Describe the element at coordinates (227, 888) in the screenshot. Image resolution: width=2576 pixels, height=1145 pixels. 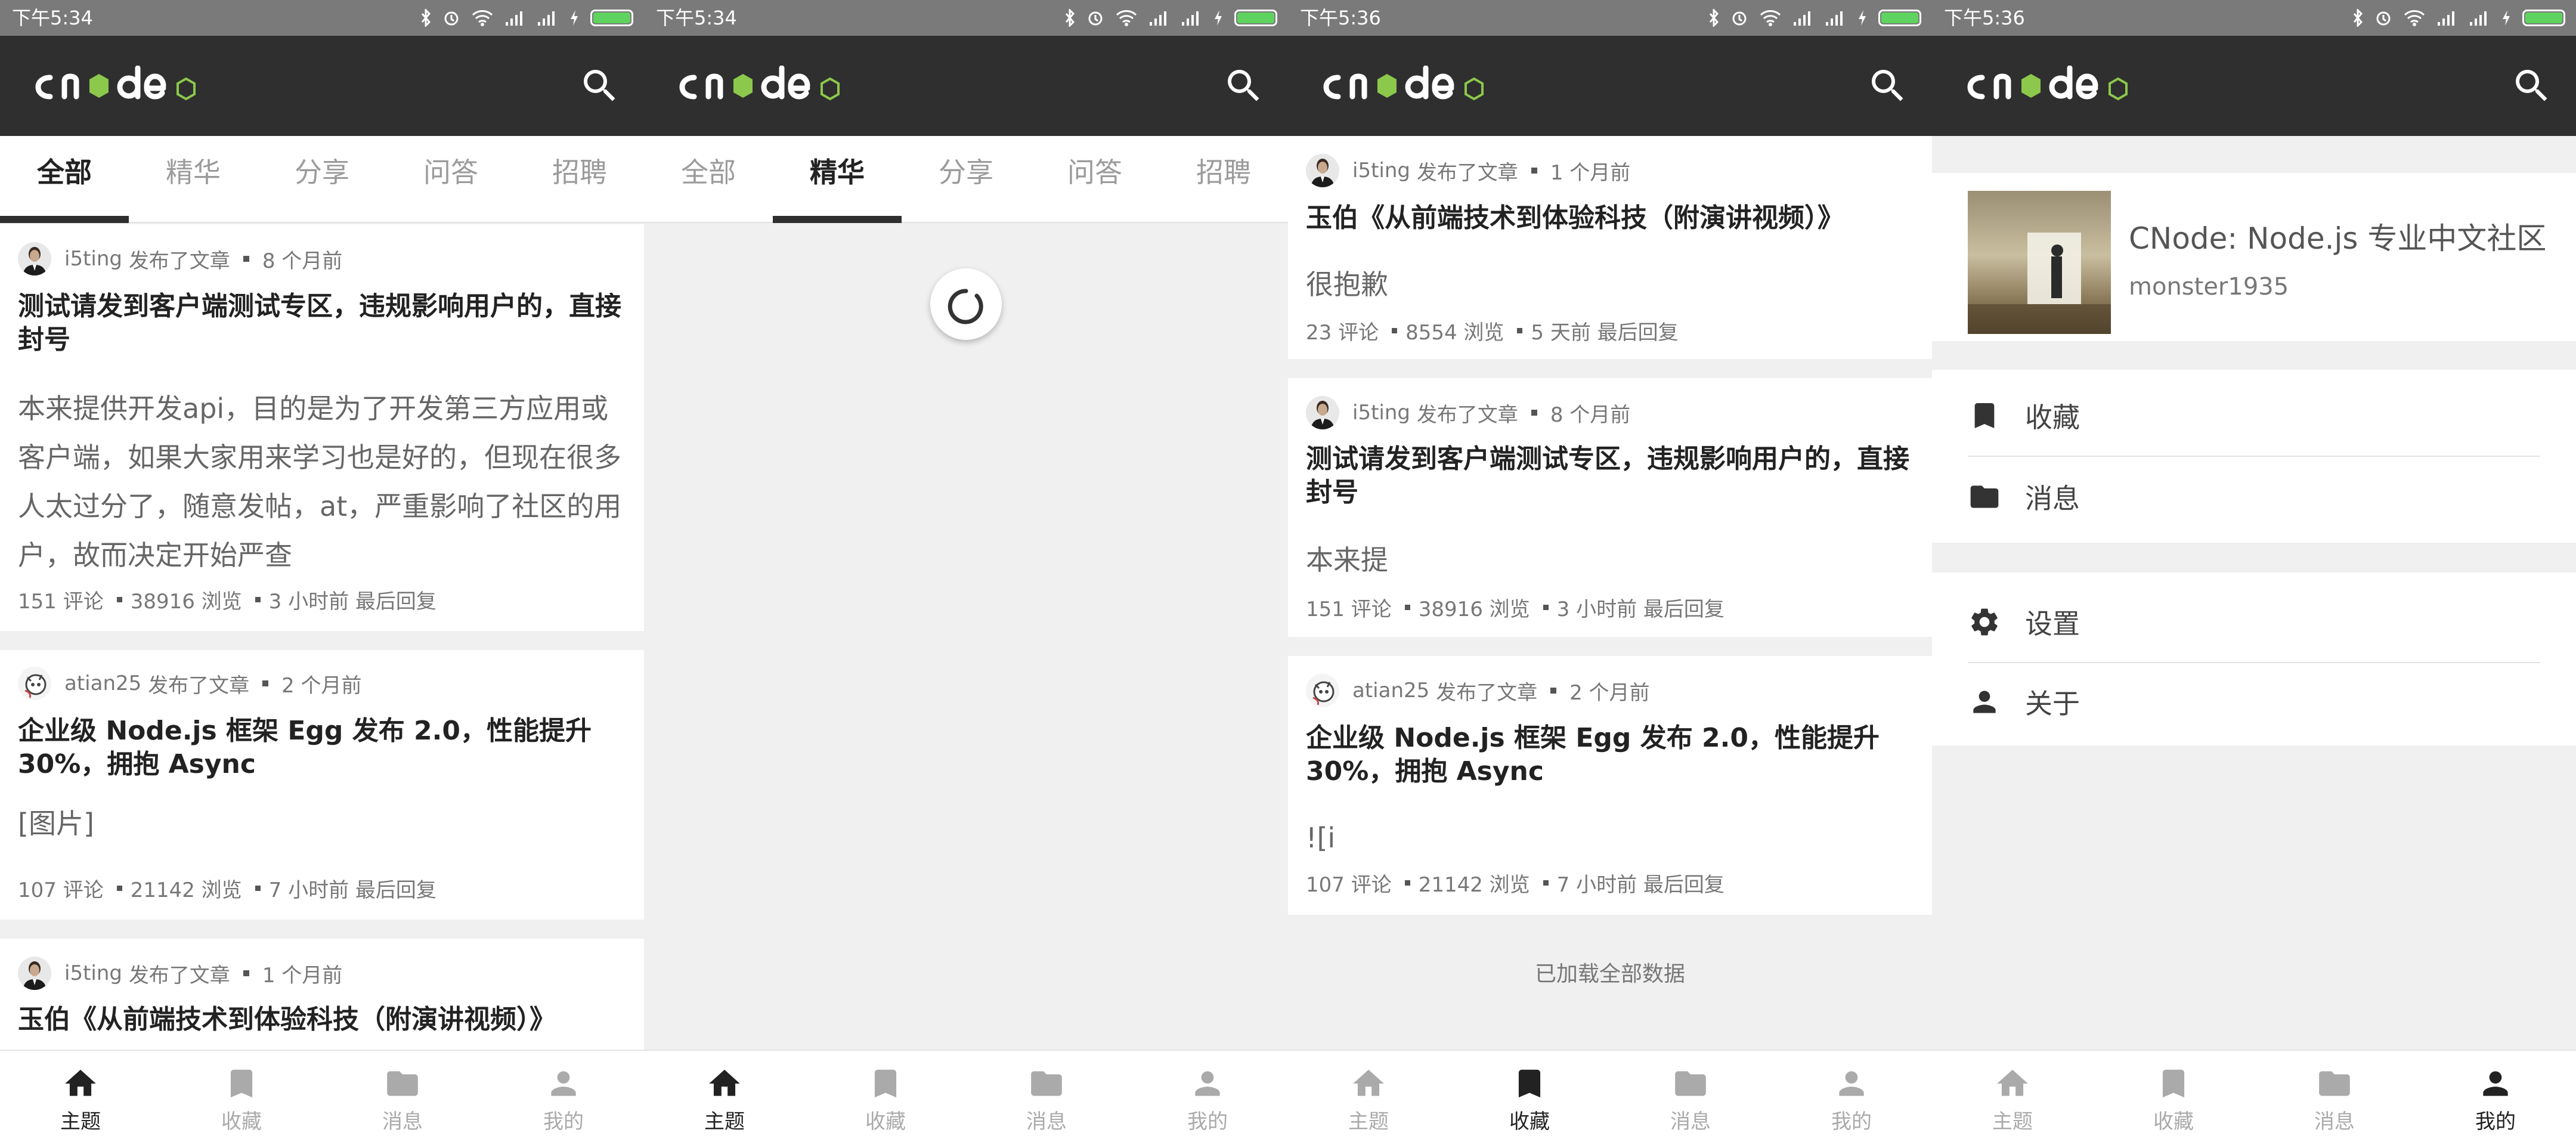
I see `topic-stats: 107 评论 21142 浏览 7 小时前 最后回复` at that location.